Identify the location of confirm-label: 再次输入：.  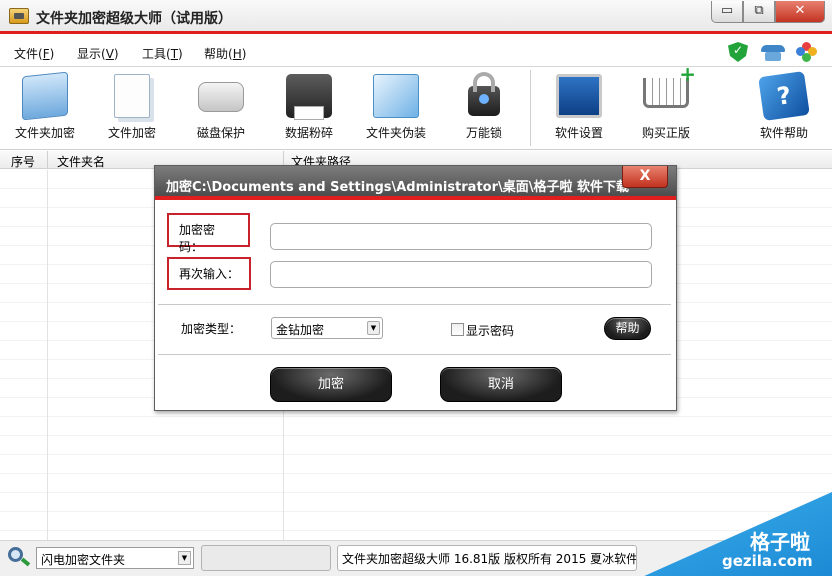
(209, 273).